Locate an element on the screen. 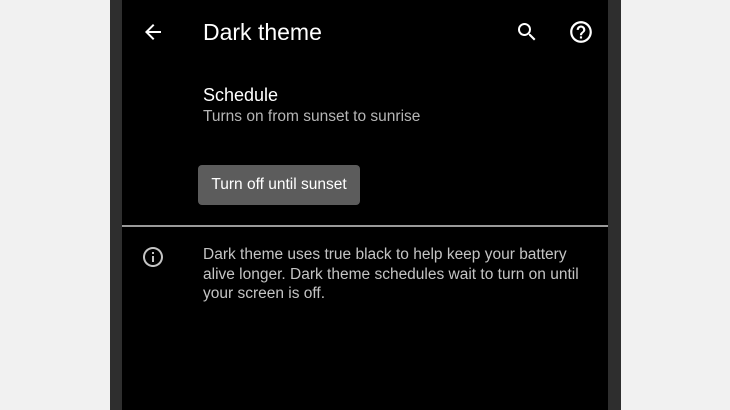 The image size is (730, 410). turn-off-until-sunset-button: Turn off until sunset is located at coordinates (279, 185).